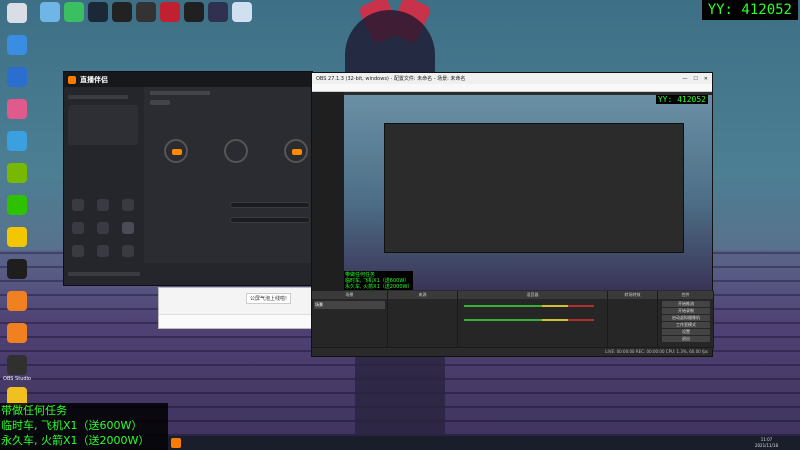 This screenshot has width=800, height=450. I want to click on scenes-dock-title: 场景, so click(349, 295).